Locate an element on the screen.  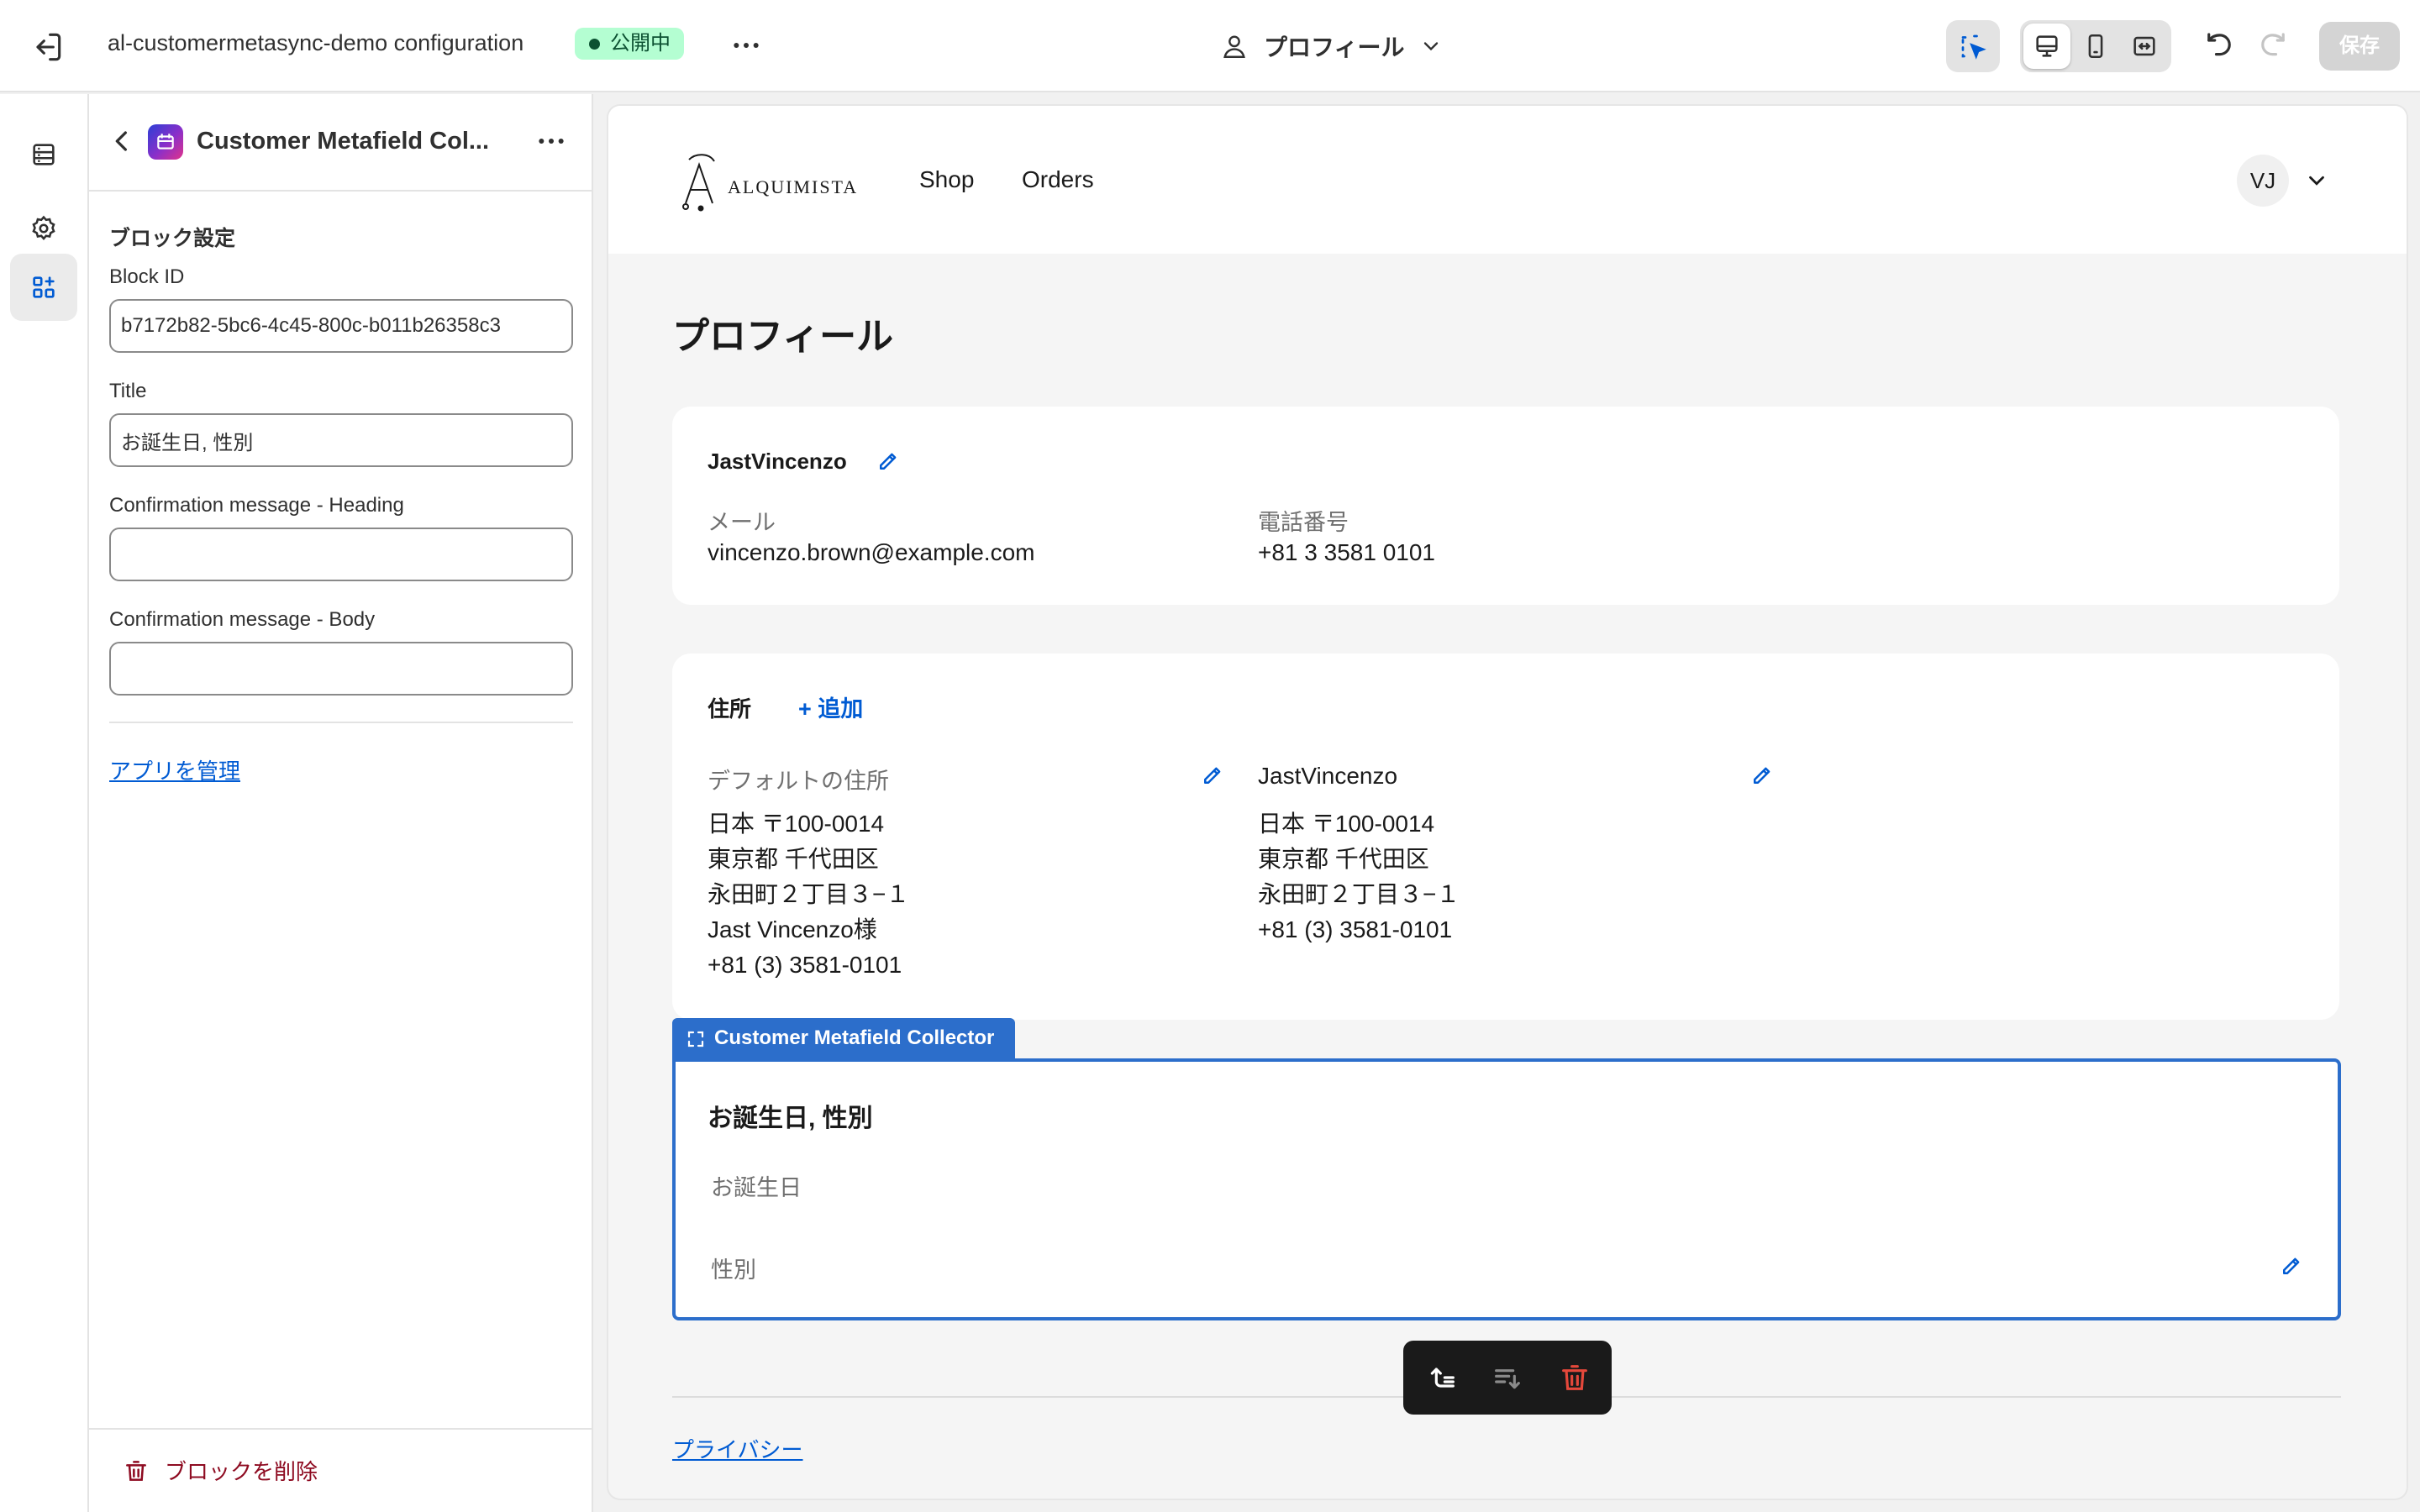
block-tag: Customer Metafield Collector is located at coordinates (843, 1038).